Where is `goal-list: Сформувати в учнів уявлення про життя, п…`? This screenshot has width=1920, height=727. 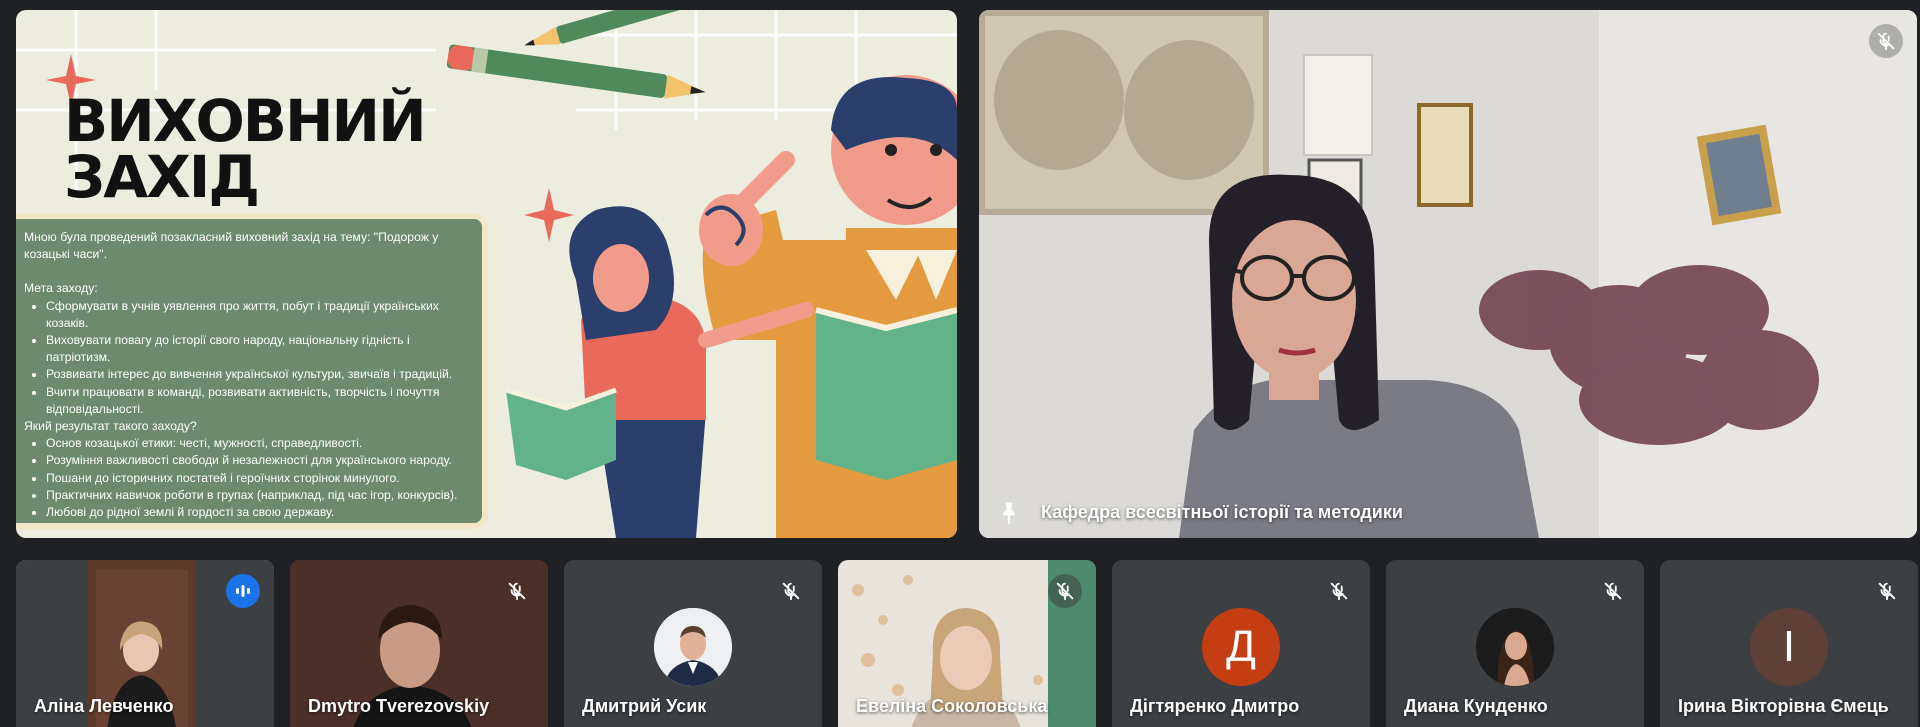
goal-list: Сформувати в учнів уявлення про життя, п… is located at coordinates (260, 358).